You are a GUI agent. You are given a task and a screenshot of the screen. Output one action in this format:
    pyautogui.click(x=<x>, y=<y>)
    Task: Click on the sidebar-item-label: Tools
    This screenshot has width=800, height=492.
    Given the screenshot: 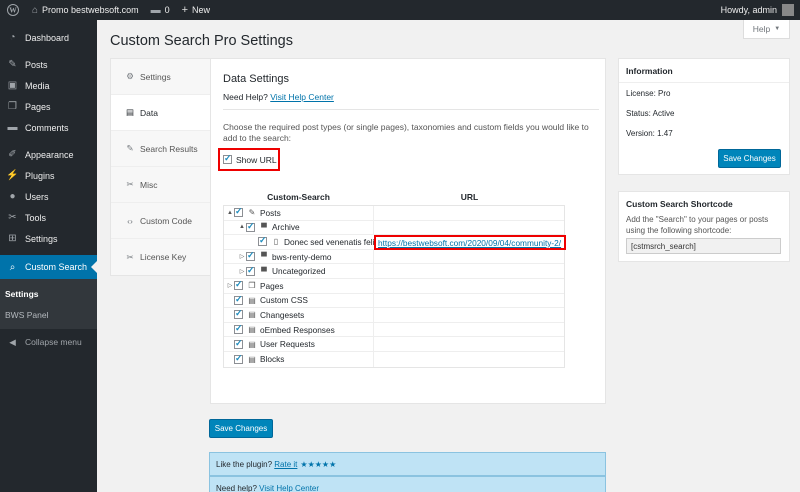 What is the action you would take?
    pyautogui.click(x=36, y=217)
    